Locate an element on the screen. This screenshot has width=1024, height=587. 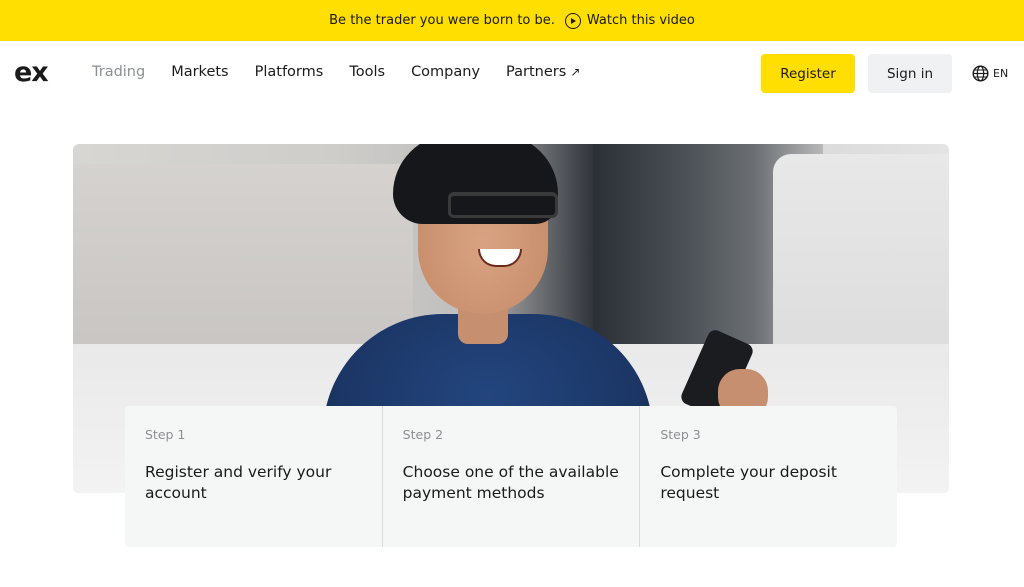
register-button: Register is located at coordinates (808, 73).